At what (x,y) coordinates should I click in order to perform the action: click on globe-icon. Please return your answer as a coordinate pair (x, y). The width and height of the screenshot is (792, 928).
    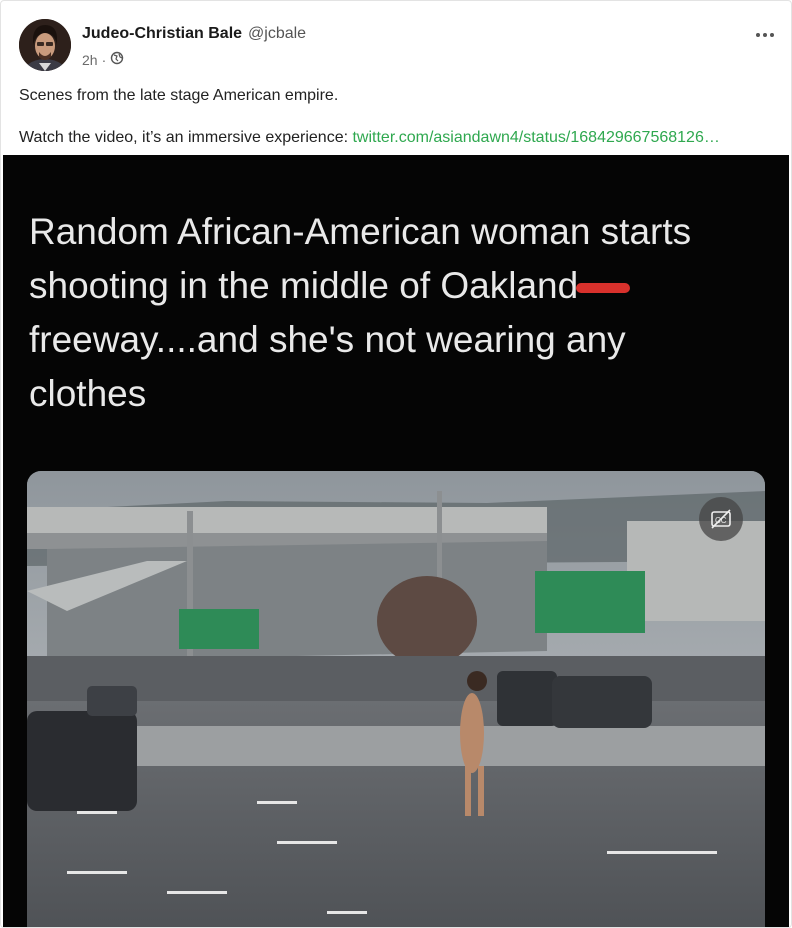
    Looking at the image, I should click on (117, 59).